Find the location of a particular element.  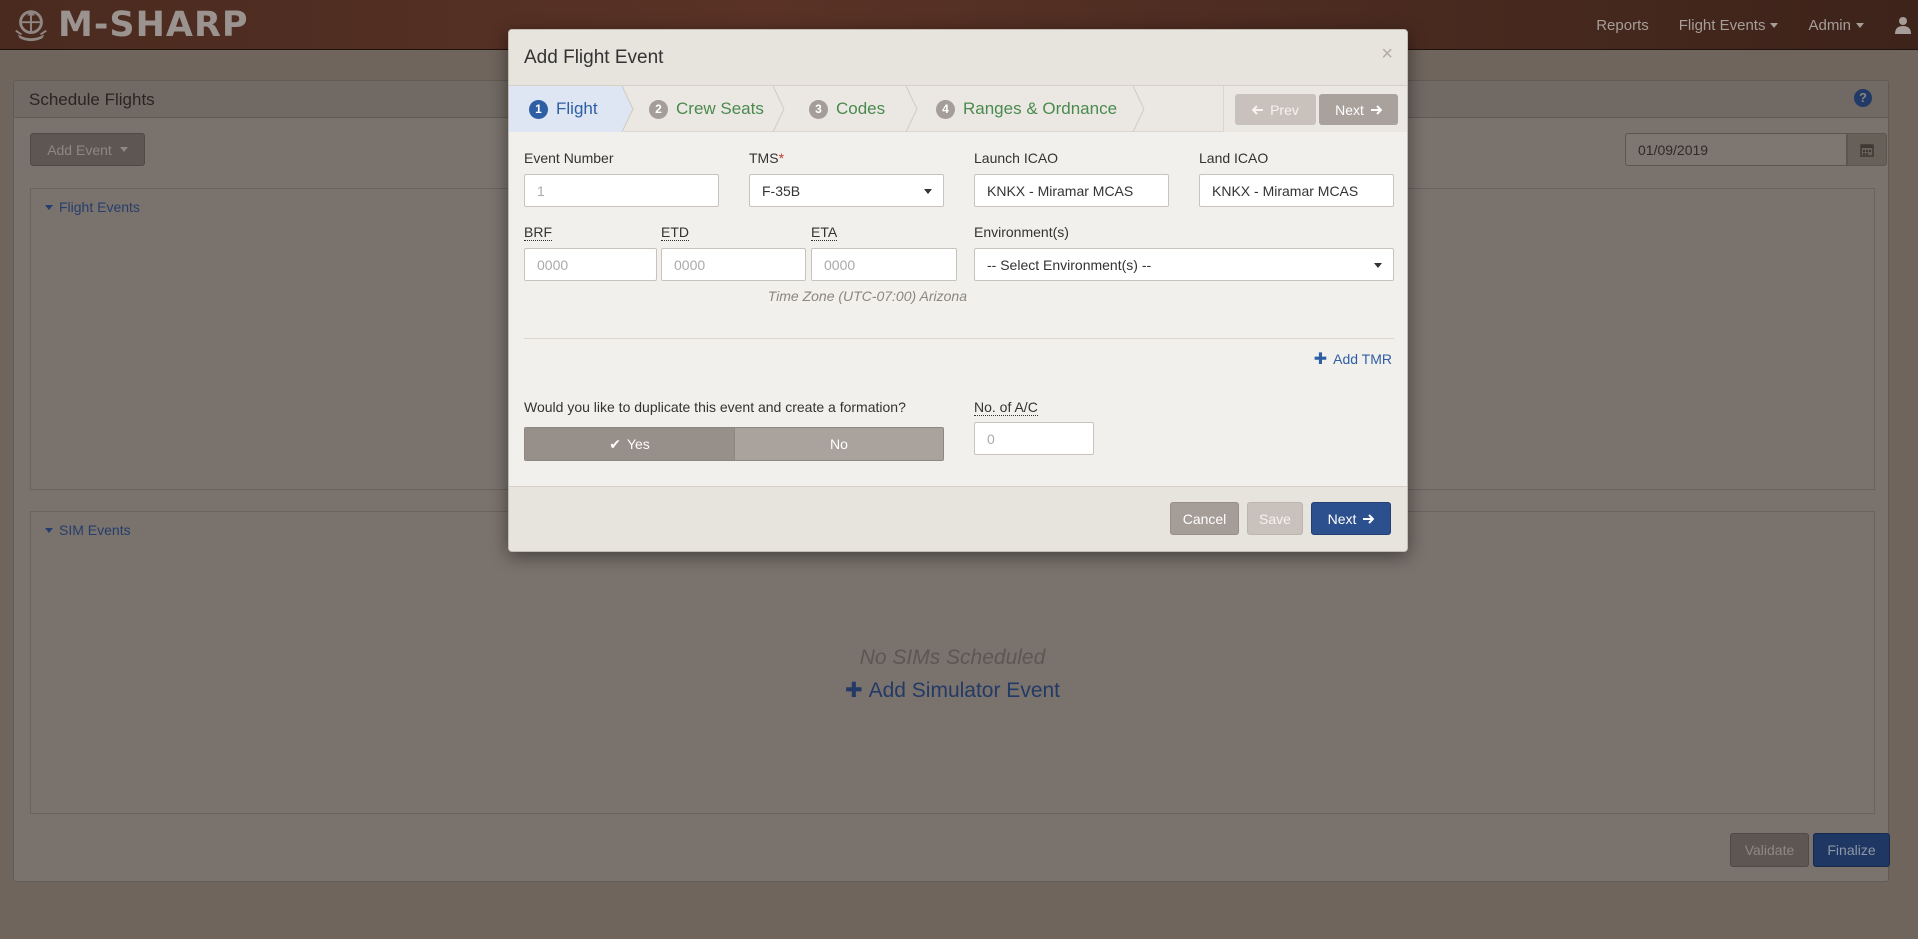

validate-button: Validate is located at coordinates (1769, 850).